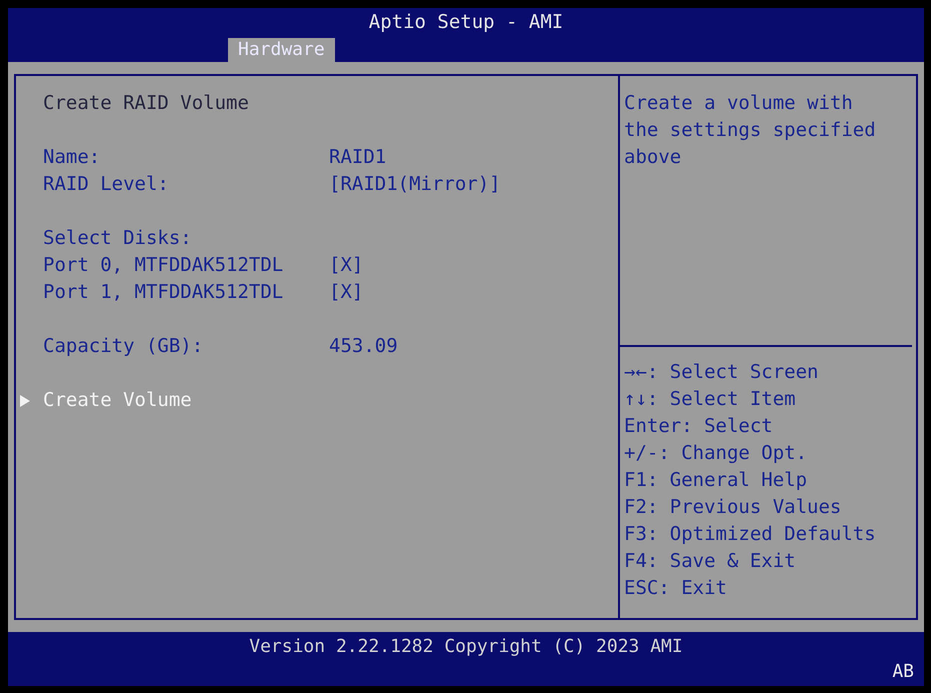 This screenshot has width=931, height=693. Describe the element at coordinates (357, 157) in the screenshot. I see `field-value: RAID1` at that location.